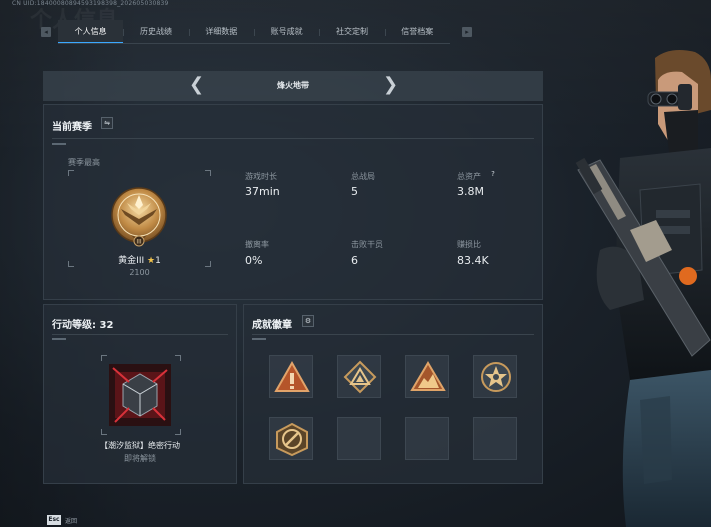 Image resolution: width=711 pixels, height=527 pixels. I want to click on stat-value-assets: 3.8M, so click(470, 191).